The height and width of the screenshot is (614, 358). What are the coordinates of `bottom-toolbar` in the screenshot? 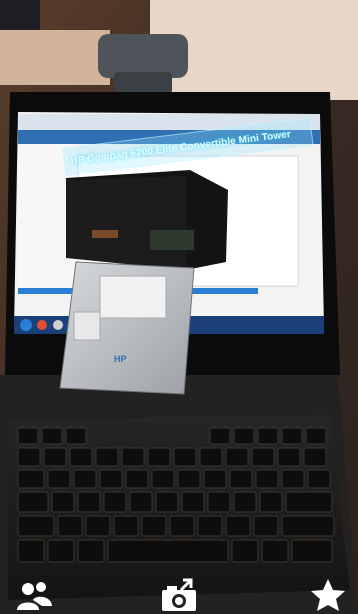 It's located at (179, 595).